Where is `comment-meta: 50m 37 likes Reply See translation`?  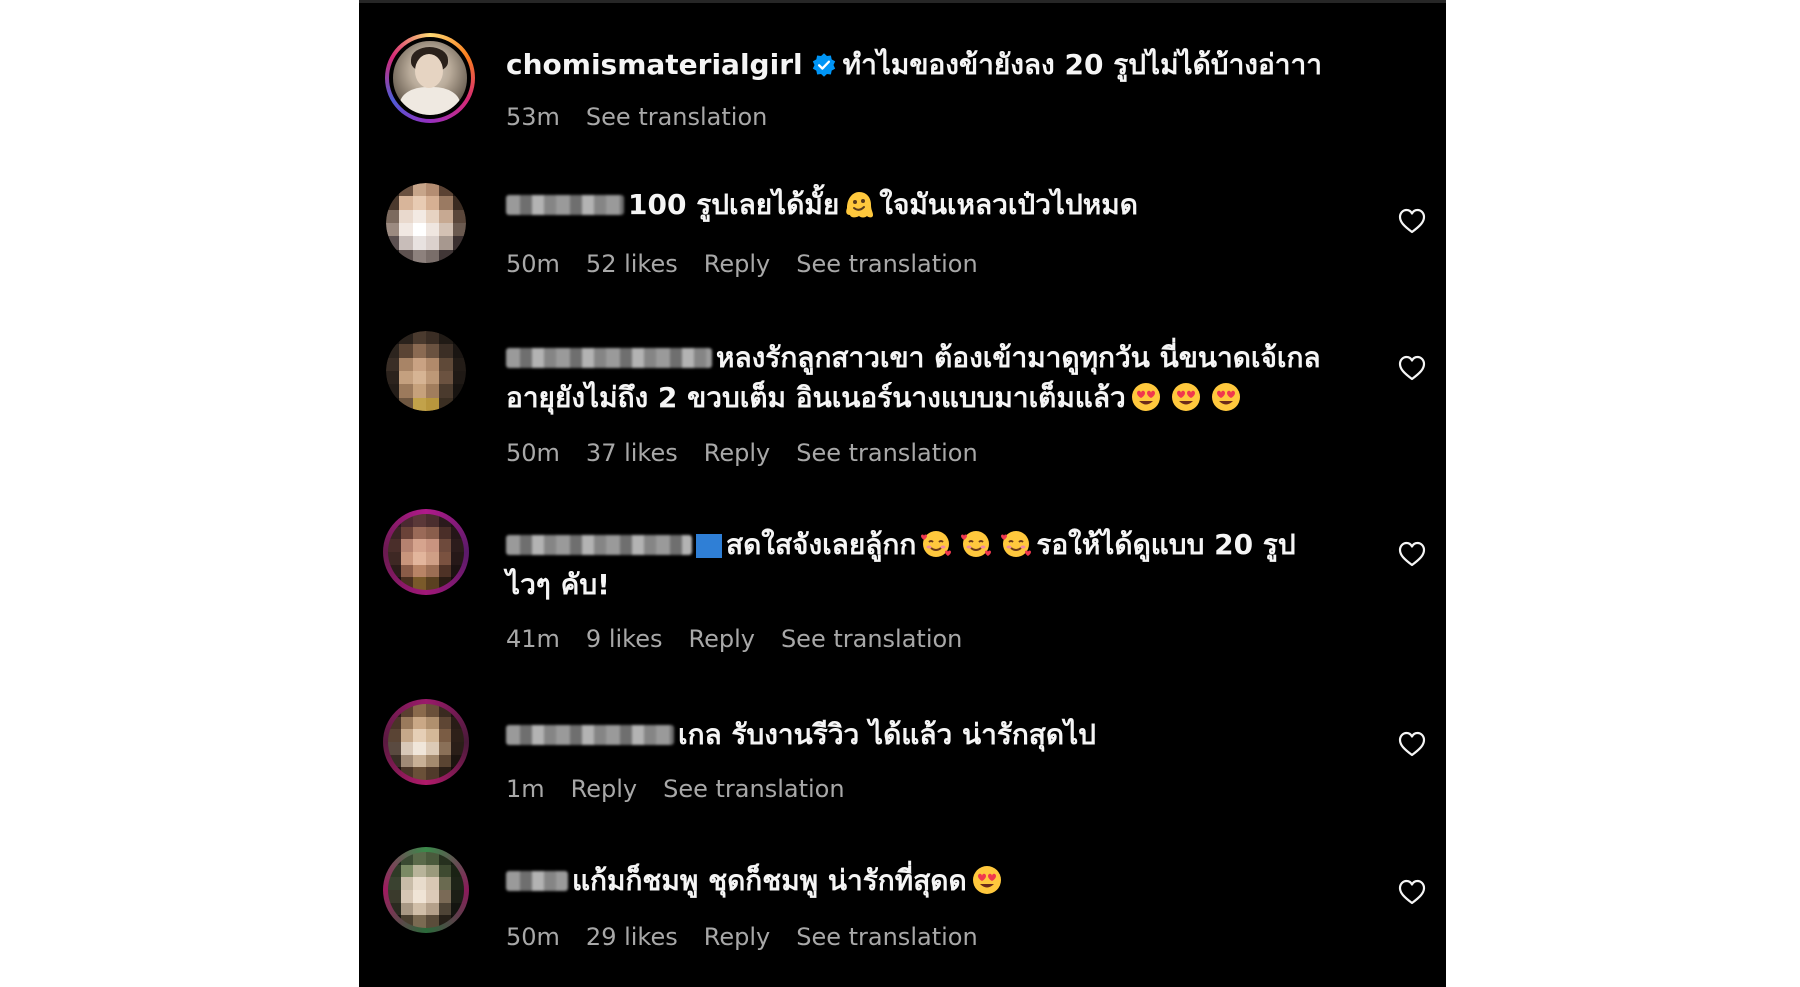
comment-meta: 50m 37 likes Reply See translation is located at coordinates (755, 453).